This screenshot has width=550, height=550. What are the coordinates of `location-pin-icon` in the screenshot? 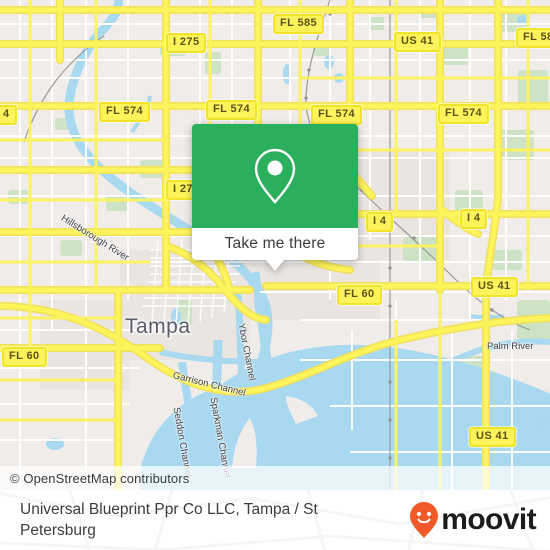 It's located at (275, 176).